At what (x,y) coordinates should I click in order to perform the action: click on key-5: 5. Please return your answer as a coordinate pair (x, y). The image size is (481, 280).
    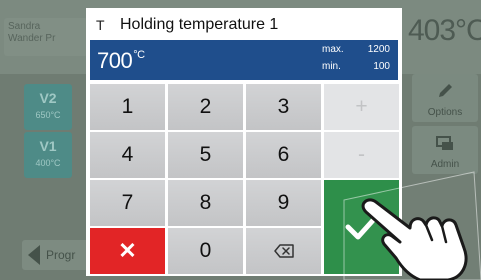
    Looking at the image, I should click on (205, 155).